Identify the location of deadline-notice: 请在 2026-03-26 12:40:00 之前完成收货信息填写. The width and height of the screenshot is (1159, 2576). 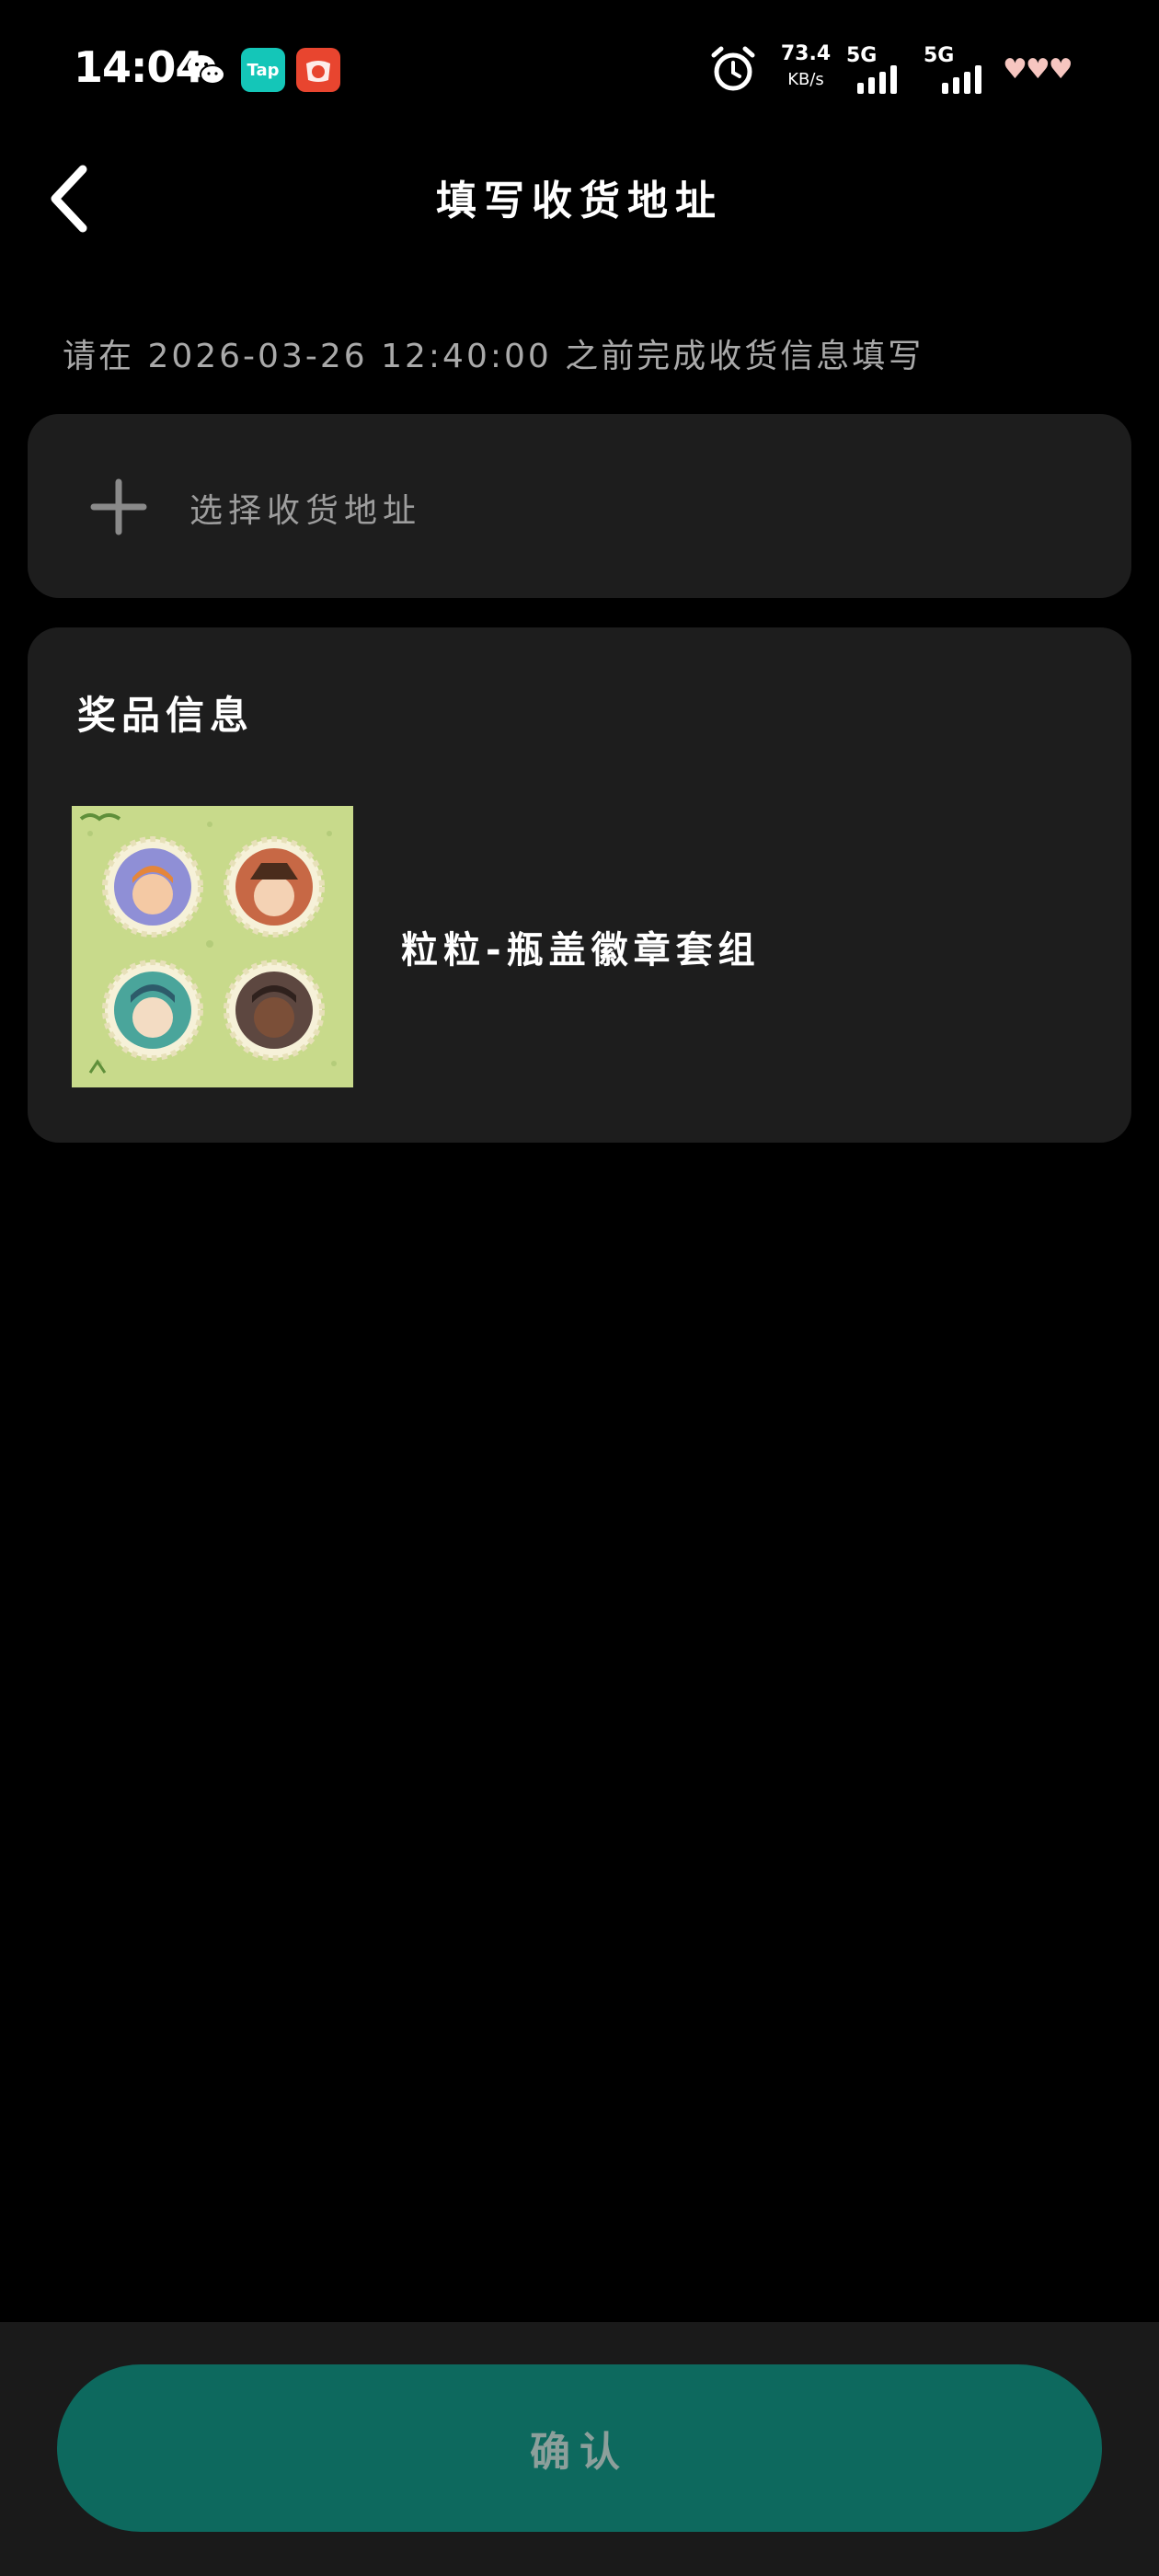
(493, 356).